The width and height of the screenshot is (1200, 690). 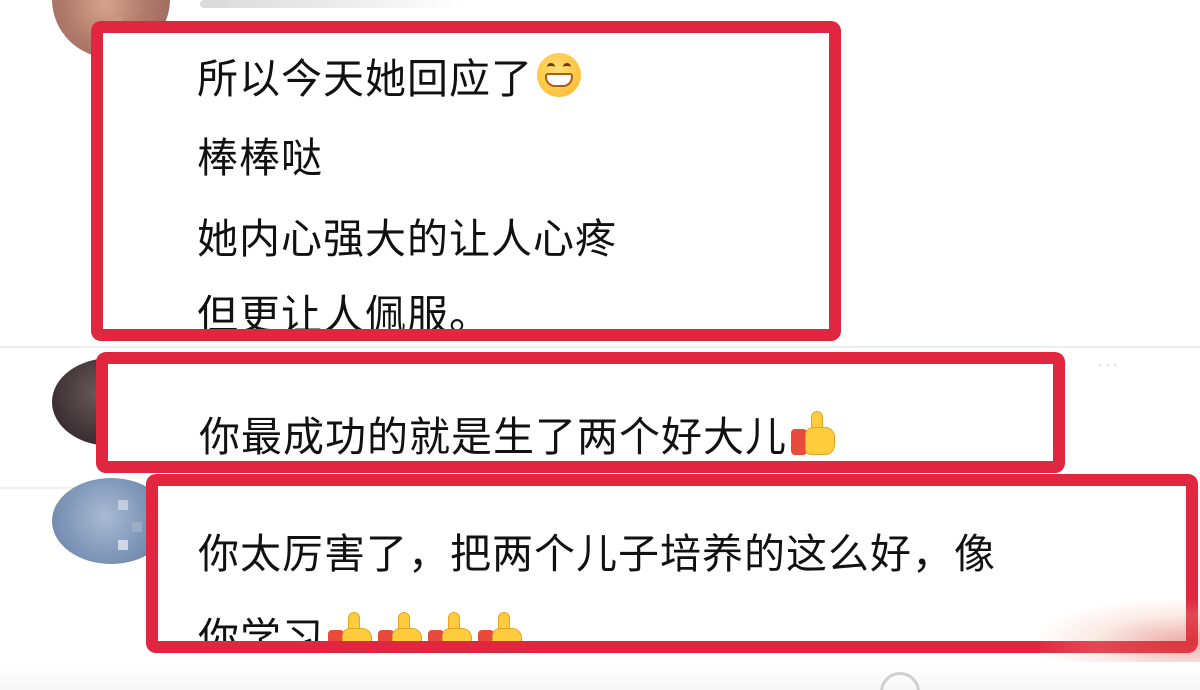 What do you see at coordinates (365, 79) in the screenshot?
I see `comment-text: 所以今天她回应了` at bounding box center [365, 79].